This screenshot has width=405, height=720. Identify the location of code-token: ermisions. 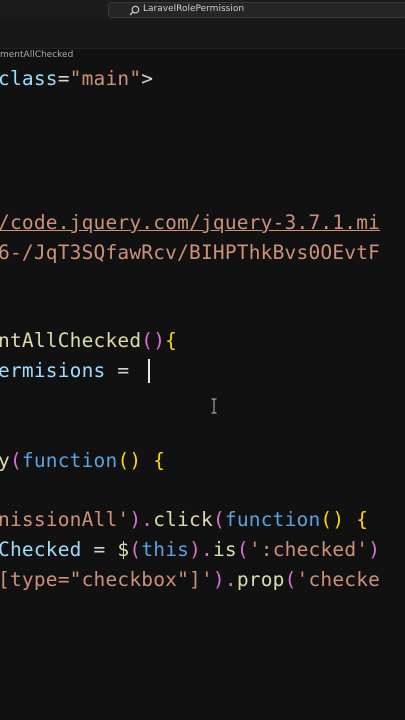
(53, 370).